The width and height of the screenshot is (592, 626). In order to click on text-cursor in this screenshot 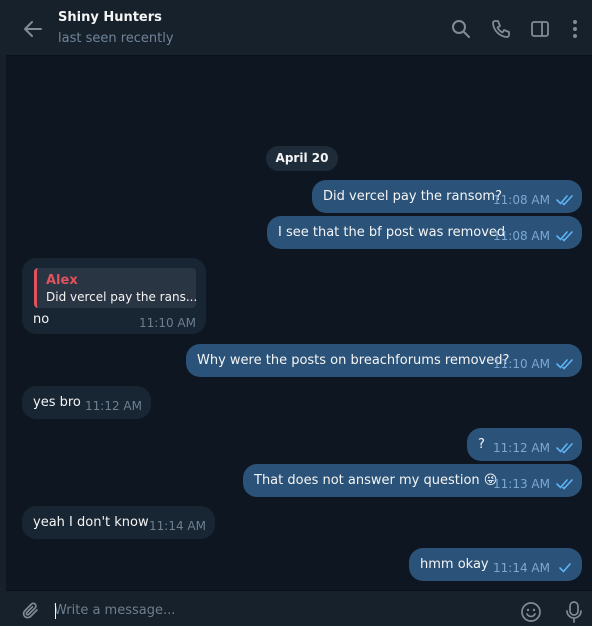, I will do `click(55, 611)`.